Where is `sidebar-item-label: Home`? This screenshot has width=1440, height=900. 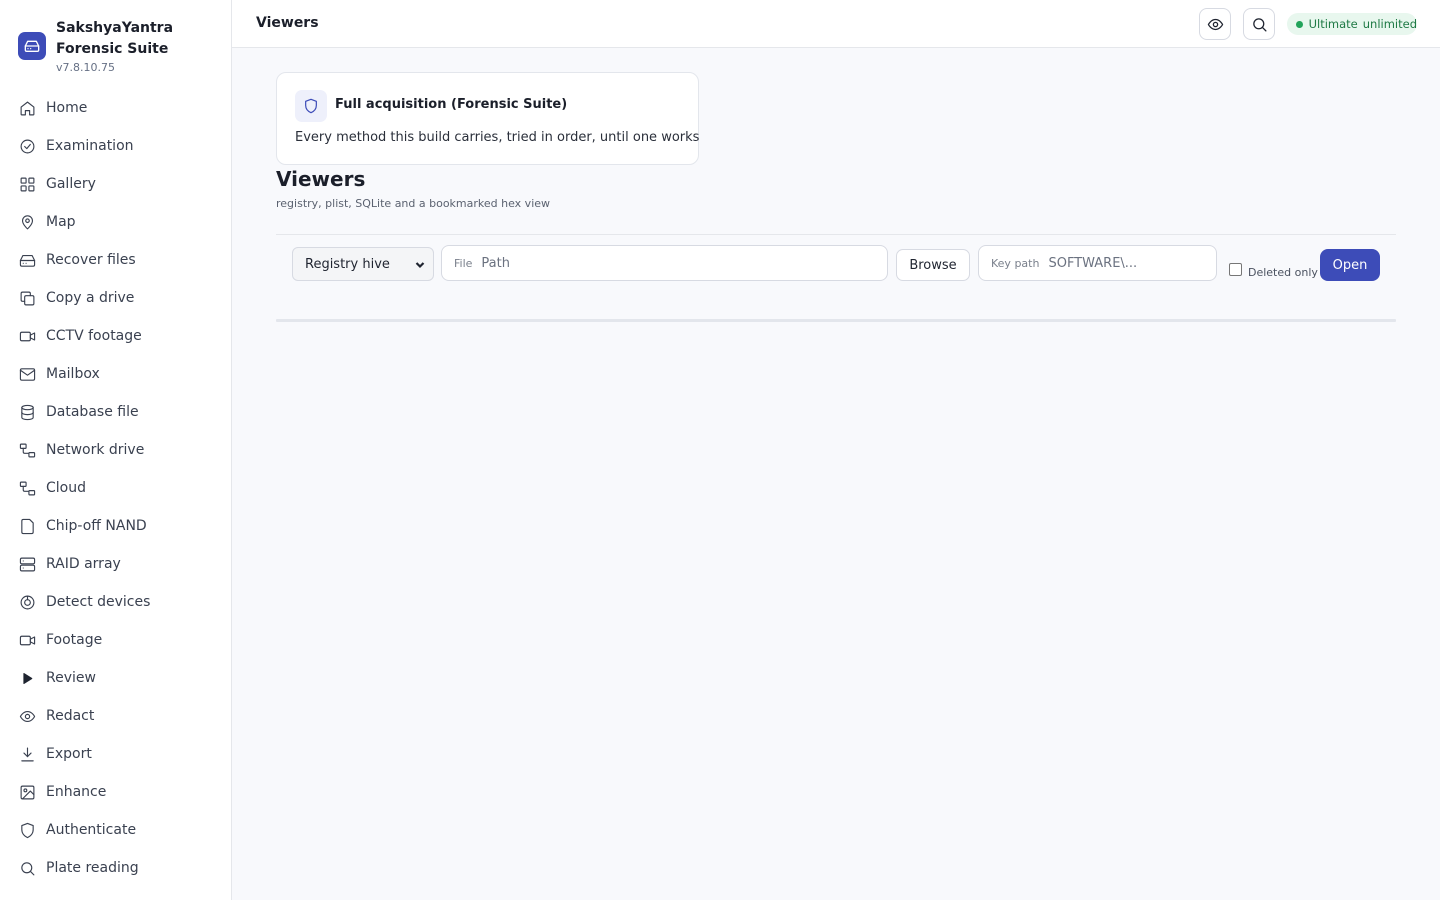 sidebar-item-label: Home is located at coordinates (67, 108).